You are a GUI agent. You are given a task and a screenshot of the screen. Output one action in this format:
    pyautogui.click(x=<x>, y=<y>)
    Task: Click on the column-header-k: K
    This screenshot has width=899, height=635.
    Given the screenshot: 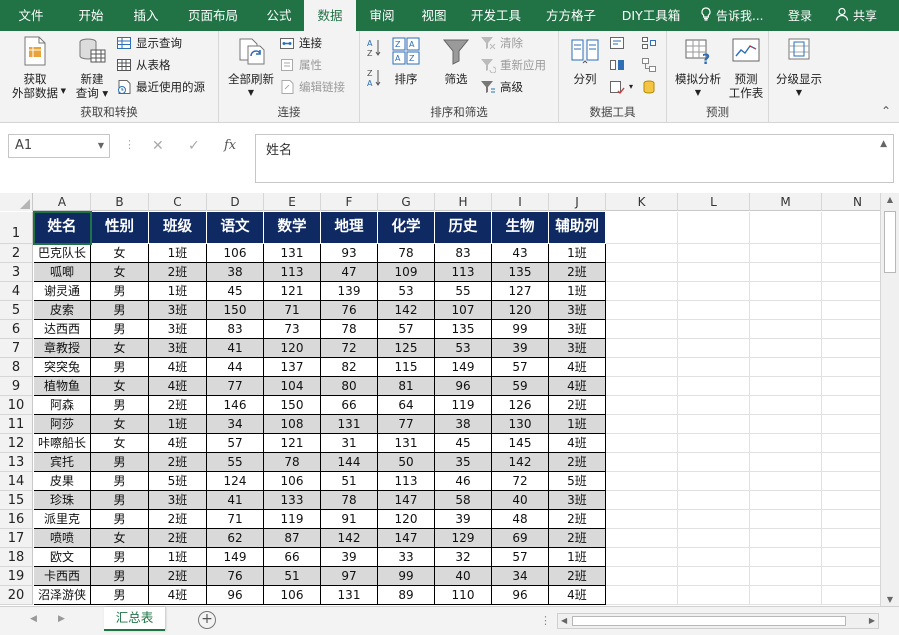 What is the action you would take?
    pyautogui.click(x=642, y=202)
    